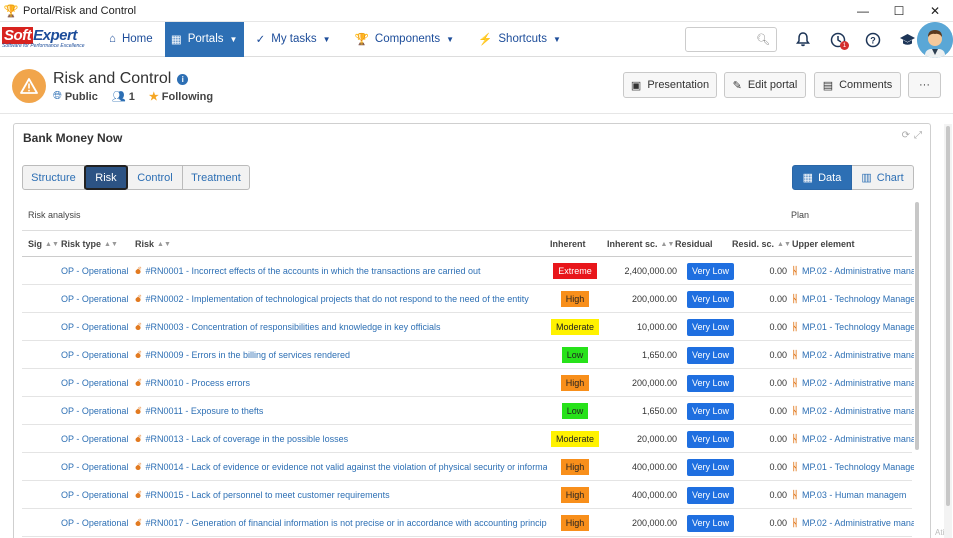  What do you see at coordinates (935, 40) in the screenshot?
I see `avatar` at bounding box center [935, 40].